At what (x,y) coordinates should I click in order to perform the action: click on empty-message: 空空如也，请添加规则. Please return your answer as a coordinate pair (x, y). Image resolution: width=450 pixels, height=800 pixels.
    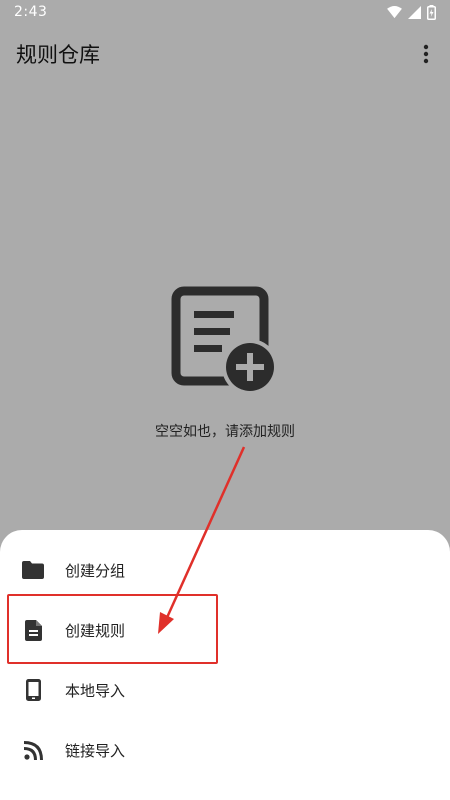
    Looking at the image, I should click on (225, 432).